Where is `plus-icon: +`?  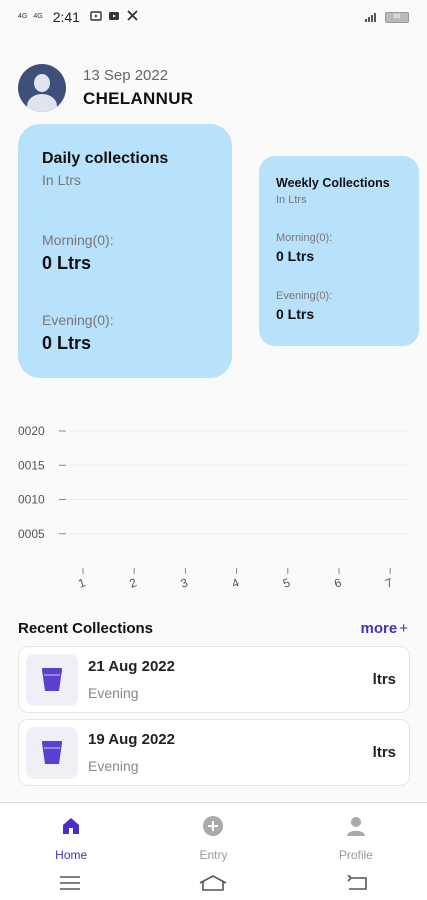
plus-icon: + is located at coordinates (403, 628).